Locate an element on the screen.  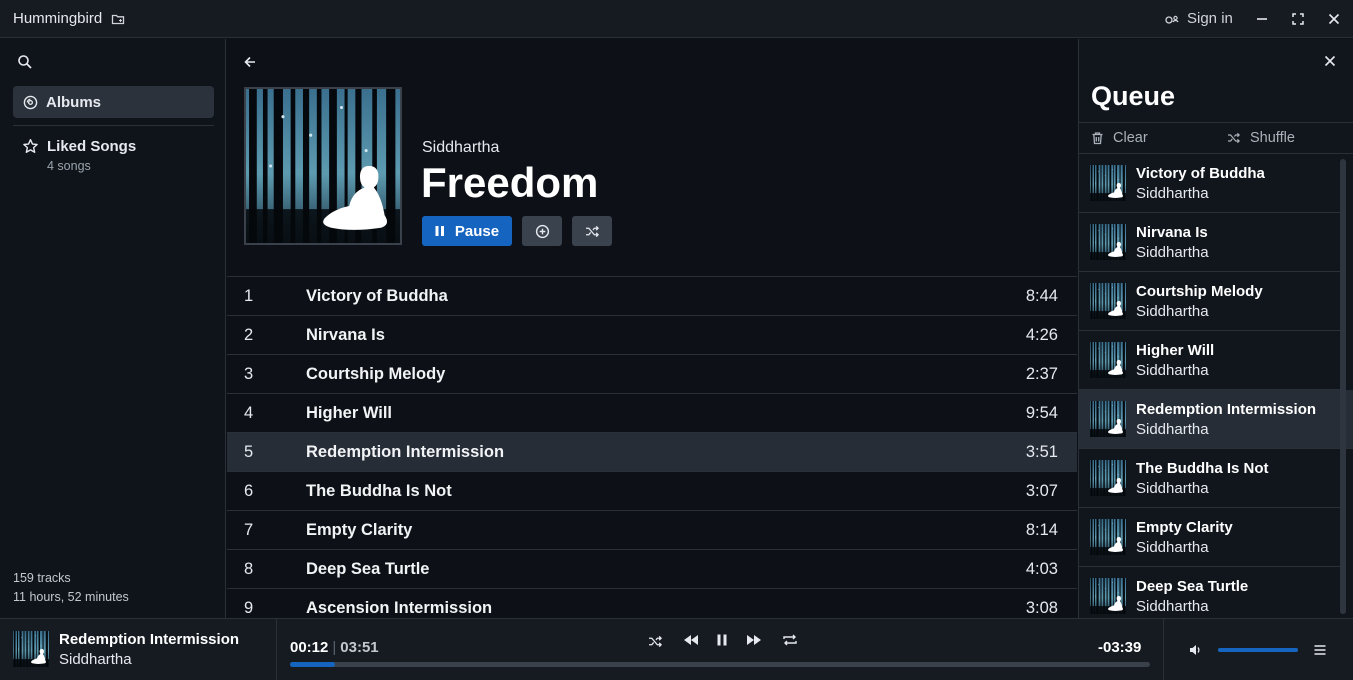
now-playing-title: Redemption Intermission is located at coordinates (149, 639).